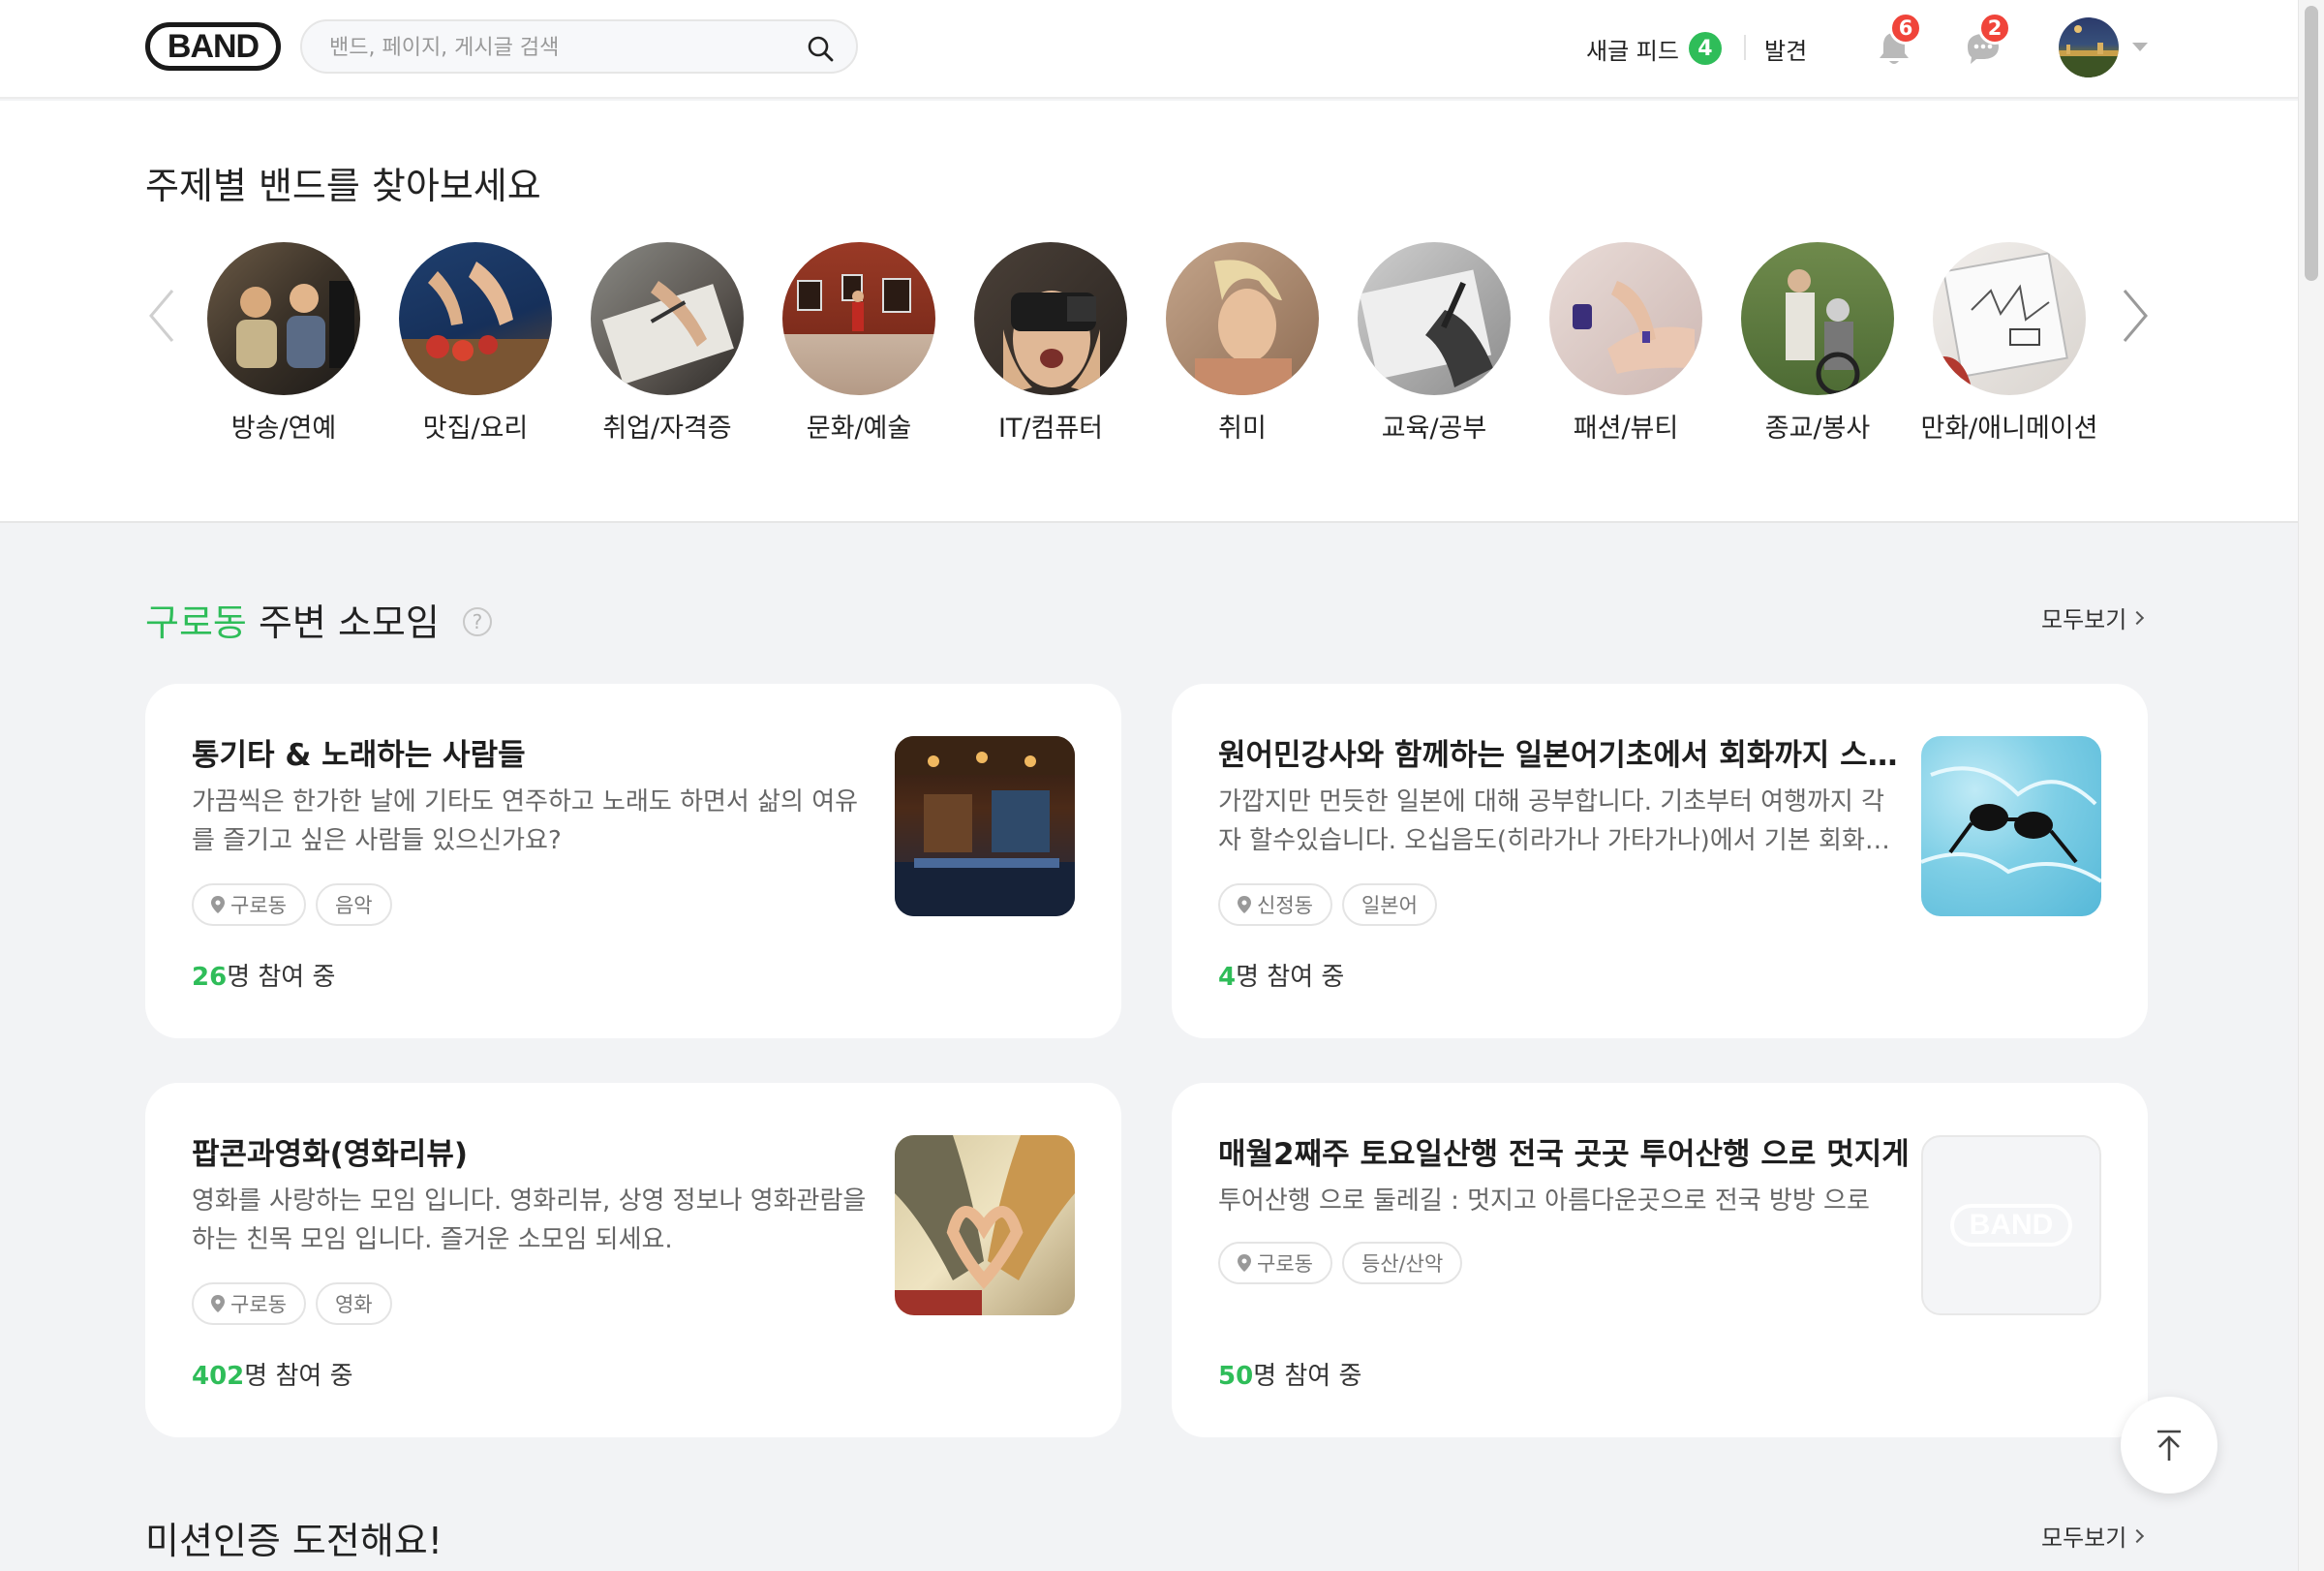  What do you see at coordinates (354, 904) in the screenshot?
I see `category-tag: 음악` at bounding box center [354, 904].